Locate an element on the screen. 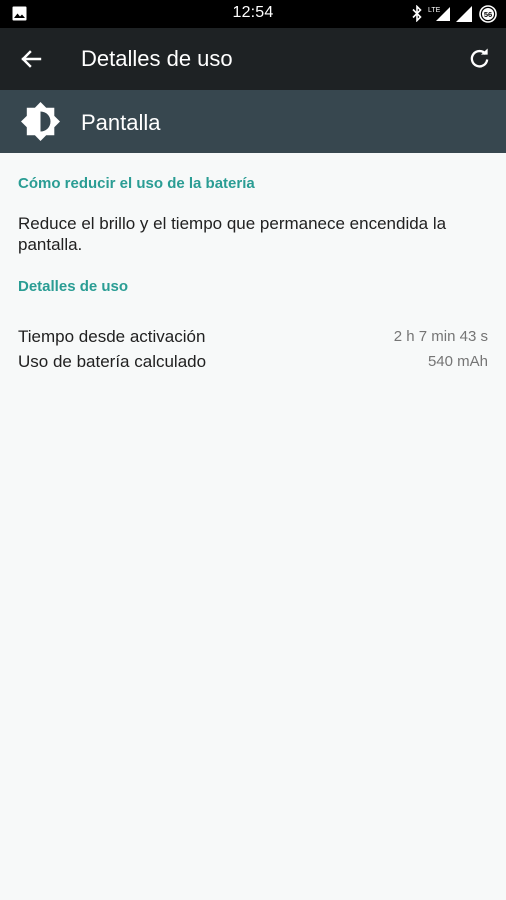 The image size is (506, 900). detail-value: 540 mAh is located at coordinates (457, 361).